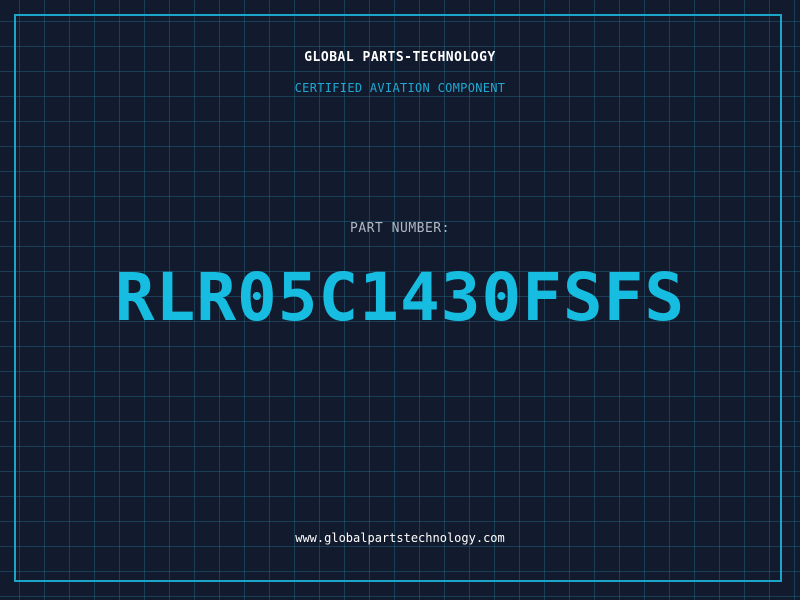 This screenshot has height=600, width=800. What do you see at coordinates (400, 538) in the screenshot?
I see `website-url: www.globalpartstechnology.com` at bounding box center [400, 538].